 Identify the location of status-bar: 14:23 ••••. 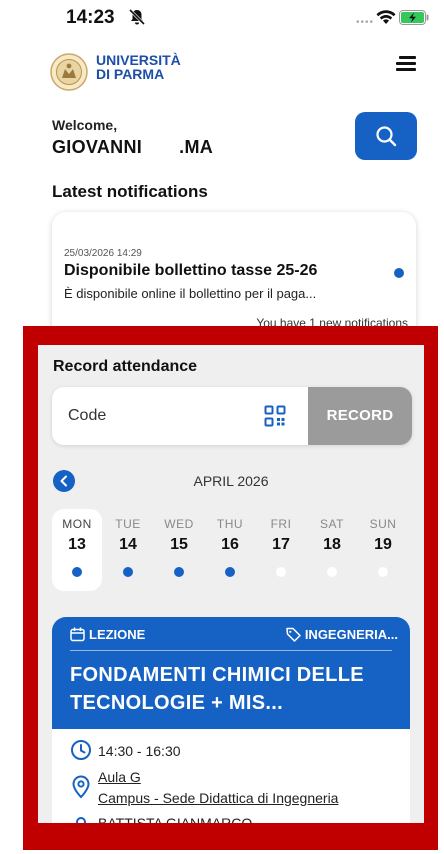
(222, 22).